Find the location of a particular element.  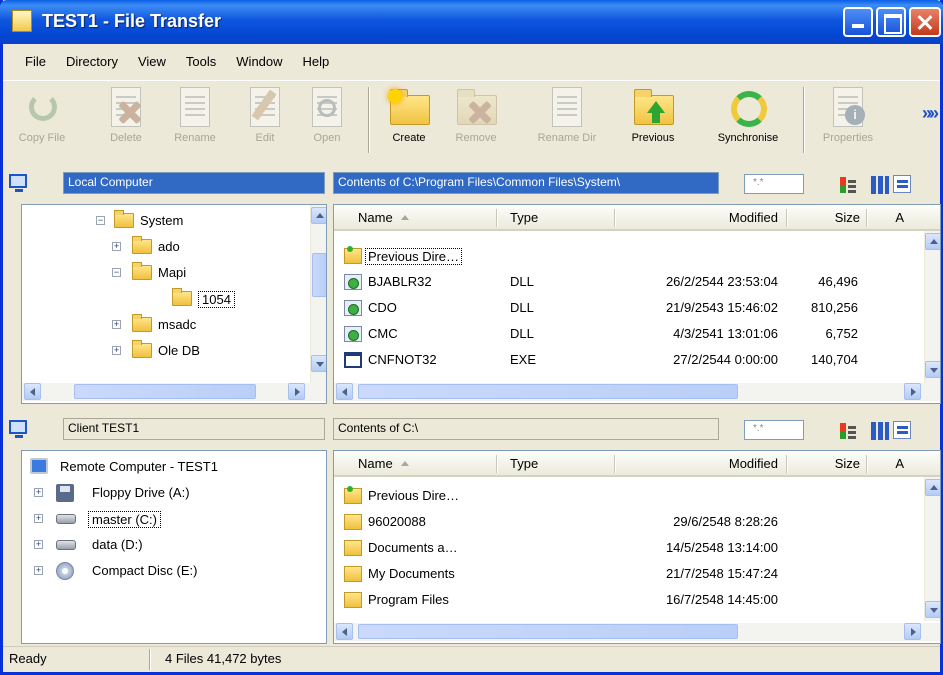

tree-node-mapi: − Mapi is located at coordinates (167, 273).